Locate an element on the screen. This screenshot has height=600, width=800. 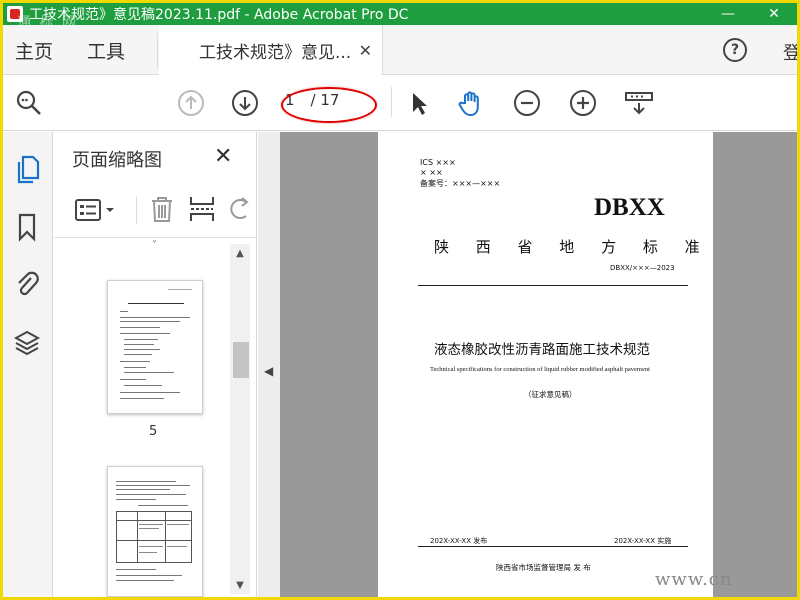
header-rule is located at coordinates (553, 285).